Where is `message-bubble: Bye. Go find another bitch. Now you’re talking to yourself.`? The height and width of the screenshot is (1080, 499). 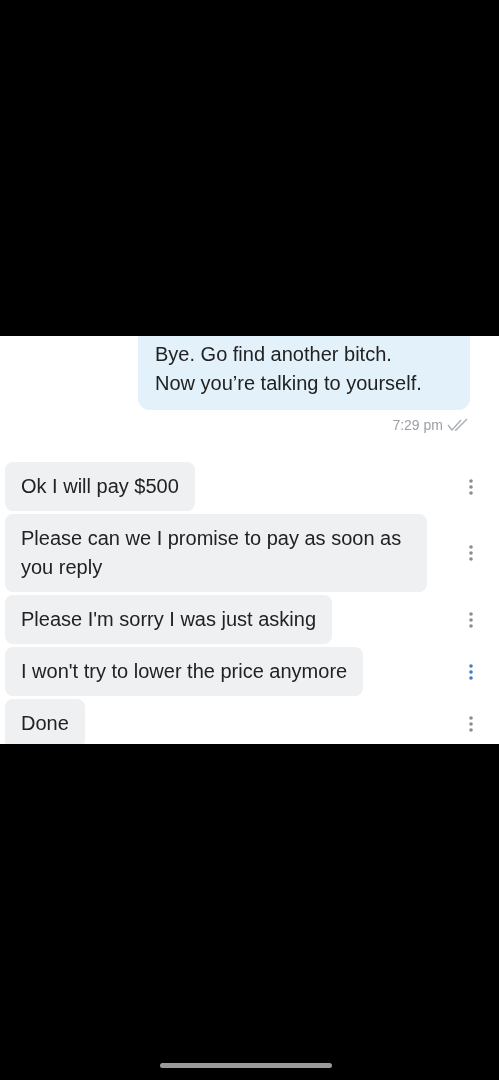 message-bubble: Bye. Go find another bitch. Now you’re talking to yourself. is located at coordinates (304, 373).